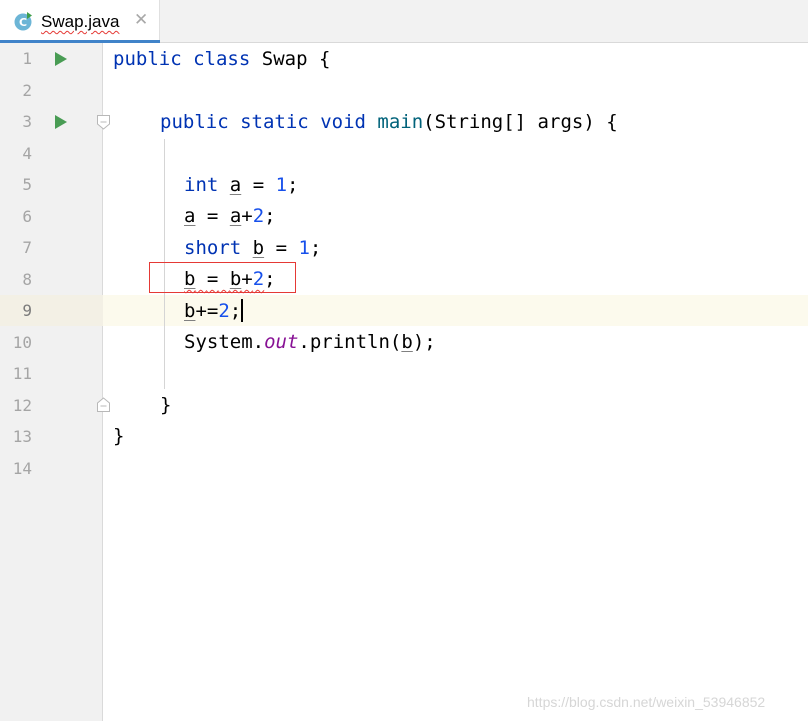  I want to click on tab-filename: Swap.java, so click(80, 21).